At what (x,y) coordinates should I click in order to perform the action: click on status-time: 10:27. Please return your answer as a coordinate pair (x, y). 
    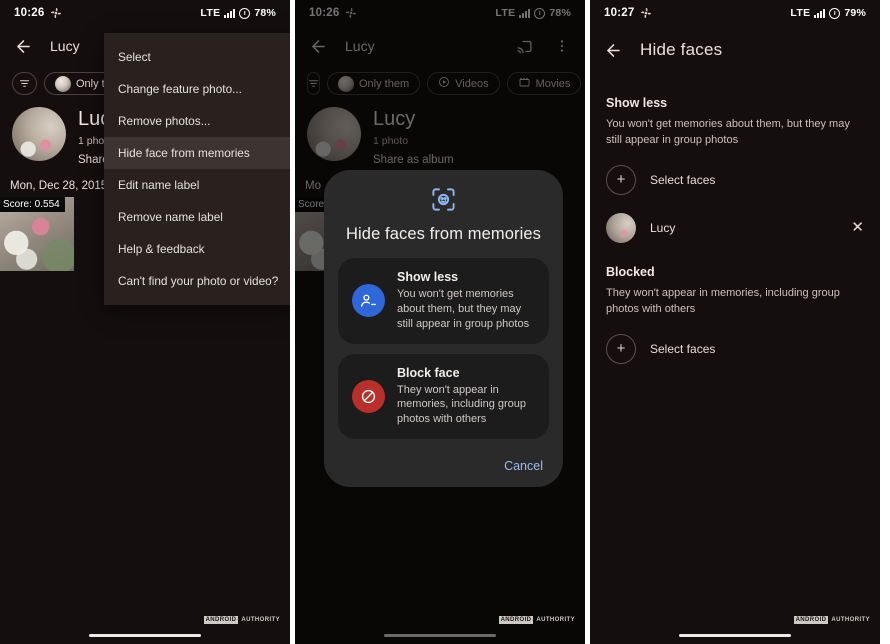
    Looking at the image, I should click on (619, 13).